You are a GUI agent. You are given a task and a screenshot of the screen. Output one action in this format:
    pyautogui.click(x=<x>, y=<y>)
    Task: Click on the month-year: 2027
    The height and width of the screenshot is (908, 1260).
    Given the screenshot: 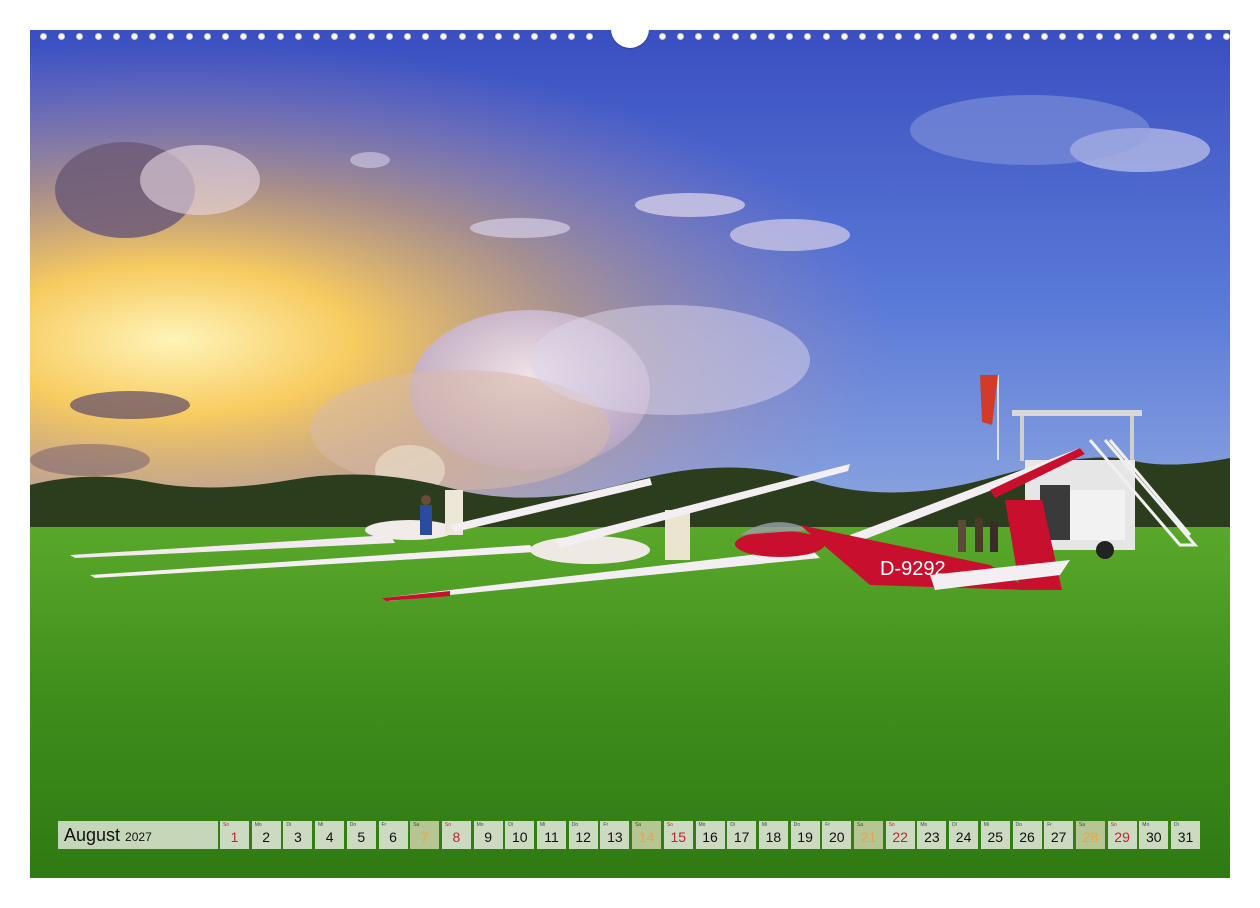 What is the action you would take?
    pyautogui.click(x=138, y=837)
    